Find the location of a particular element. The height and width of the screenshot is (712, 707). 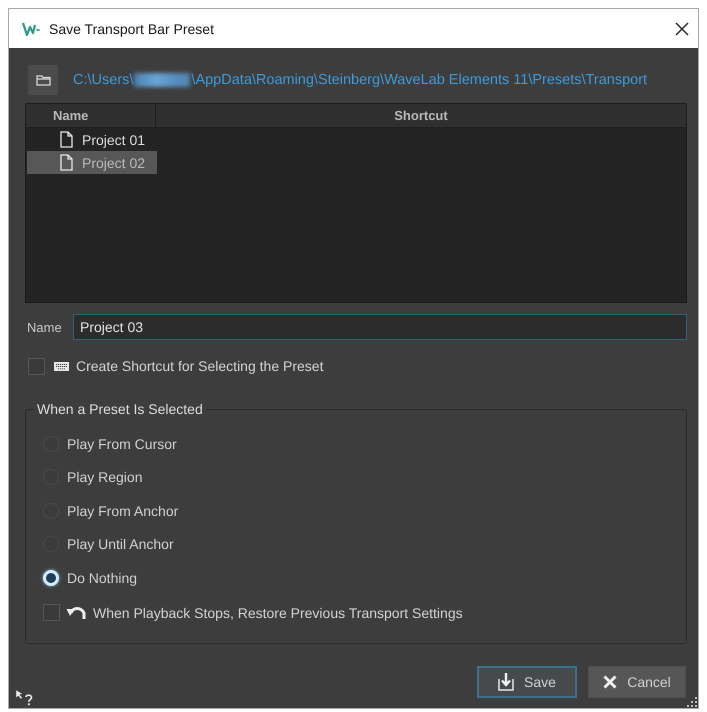

path-text: \AppData\Roaming\Steinberg\WaveLab Elements 11\Presets\Transport is located at coordinates (419, 80).